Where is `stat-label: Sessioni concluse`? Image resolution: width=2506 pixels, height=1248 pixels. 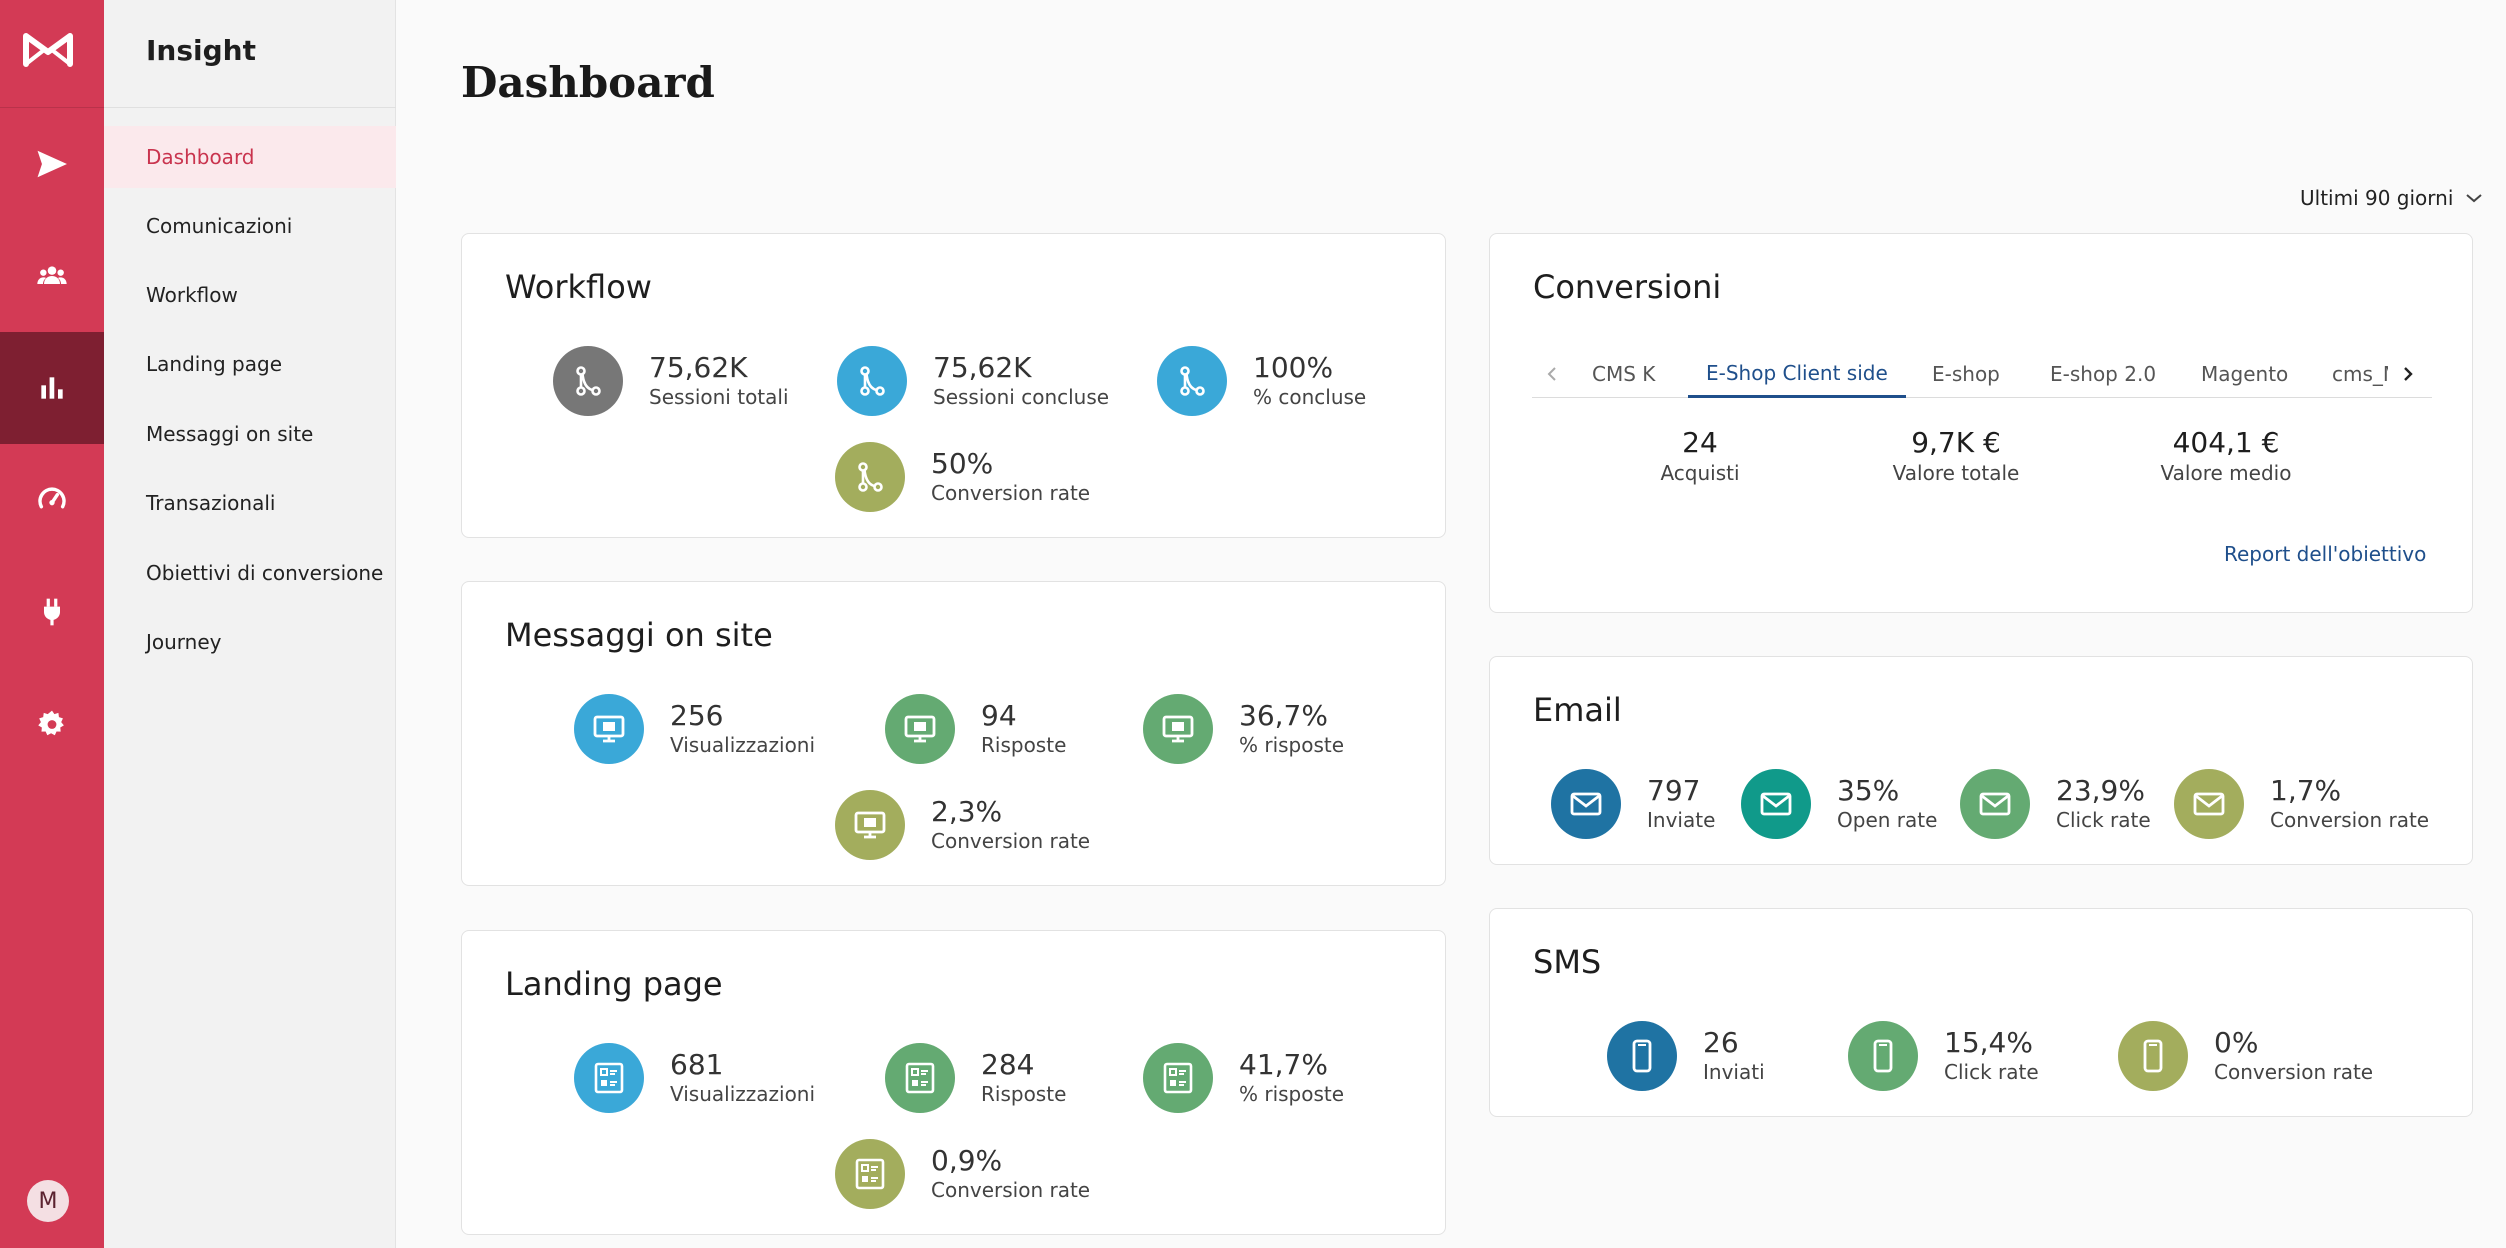
stat-label: Sessioni concluse is located at coordinates (1021, 397).